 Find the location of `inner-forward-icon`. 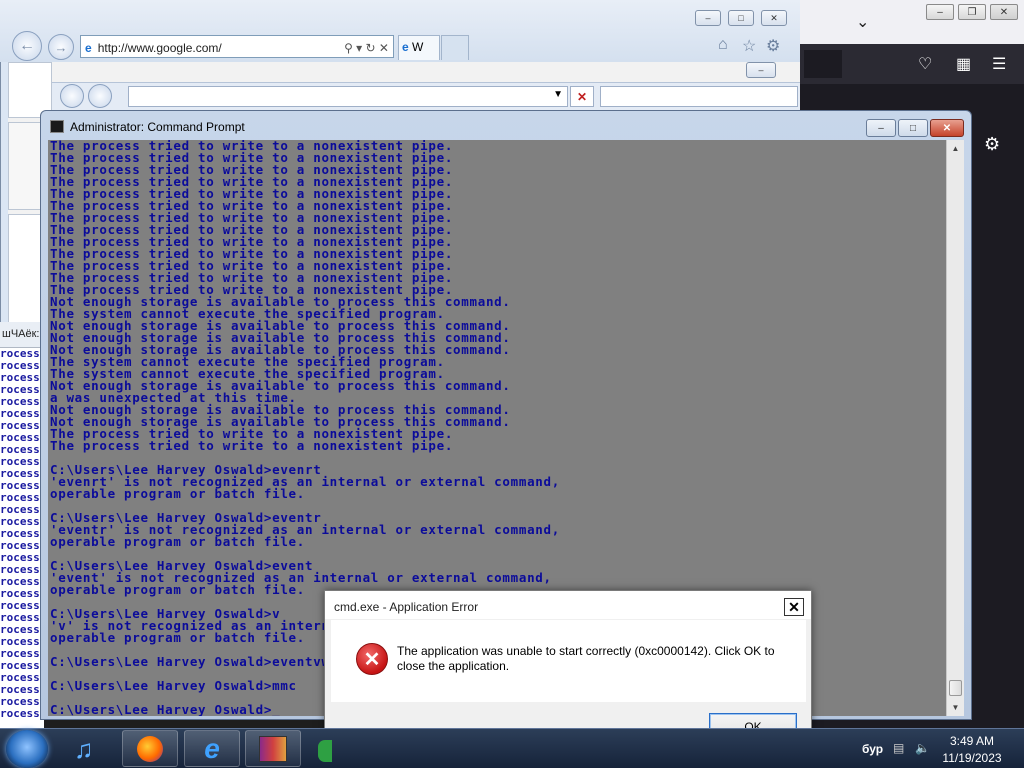

inner-forward-icon is located at coordinates (100, 96).